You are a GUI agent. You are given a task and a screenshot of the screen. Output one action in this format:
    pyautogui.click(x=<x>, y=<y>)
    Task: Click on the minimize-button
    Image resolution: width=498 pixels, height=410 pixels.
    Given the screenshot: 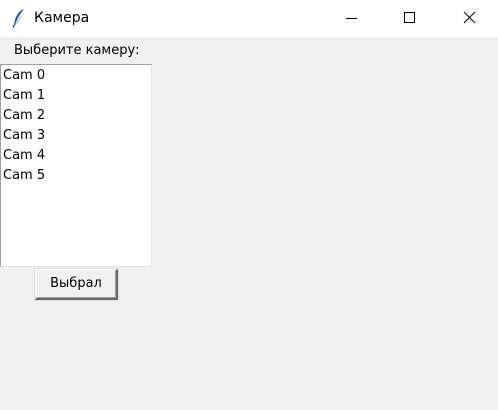 What is the action you would take?
    pyautogui.click(x=352, y=18)
    